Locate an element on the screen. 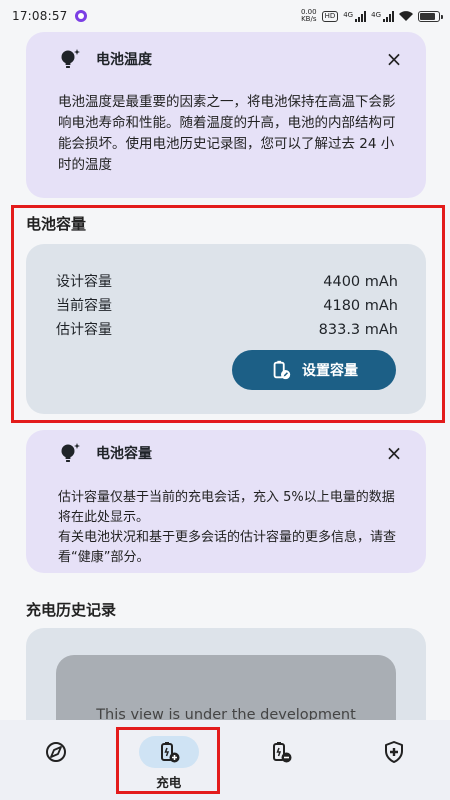 This screenshot has width=450, height=800. nav-label-charge: 充电 is located at coordinates (169, 782).